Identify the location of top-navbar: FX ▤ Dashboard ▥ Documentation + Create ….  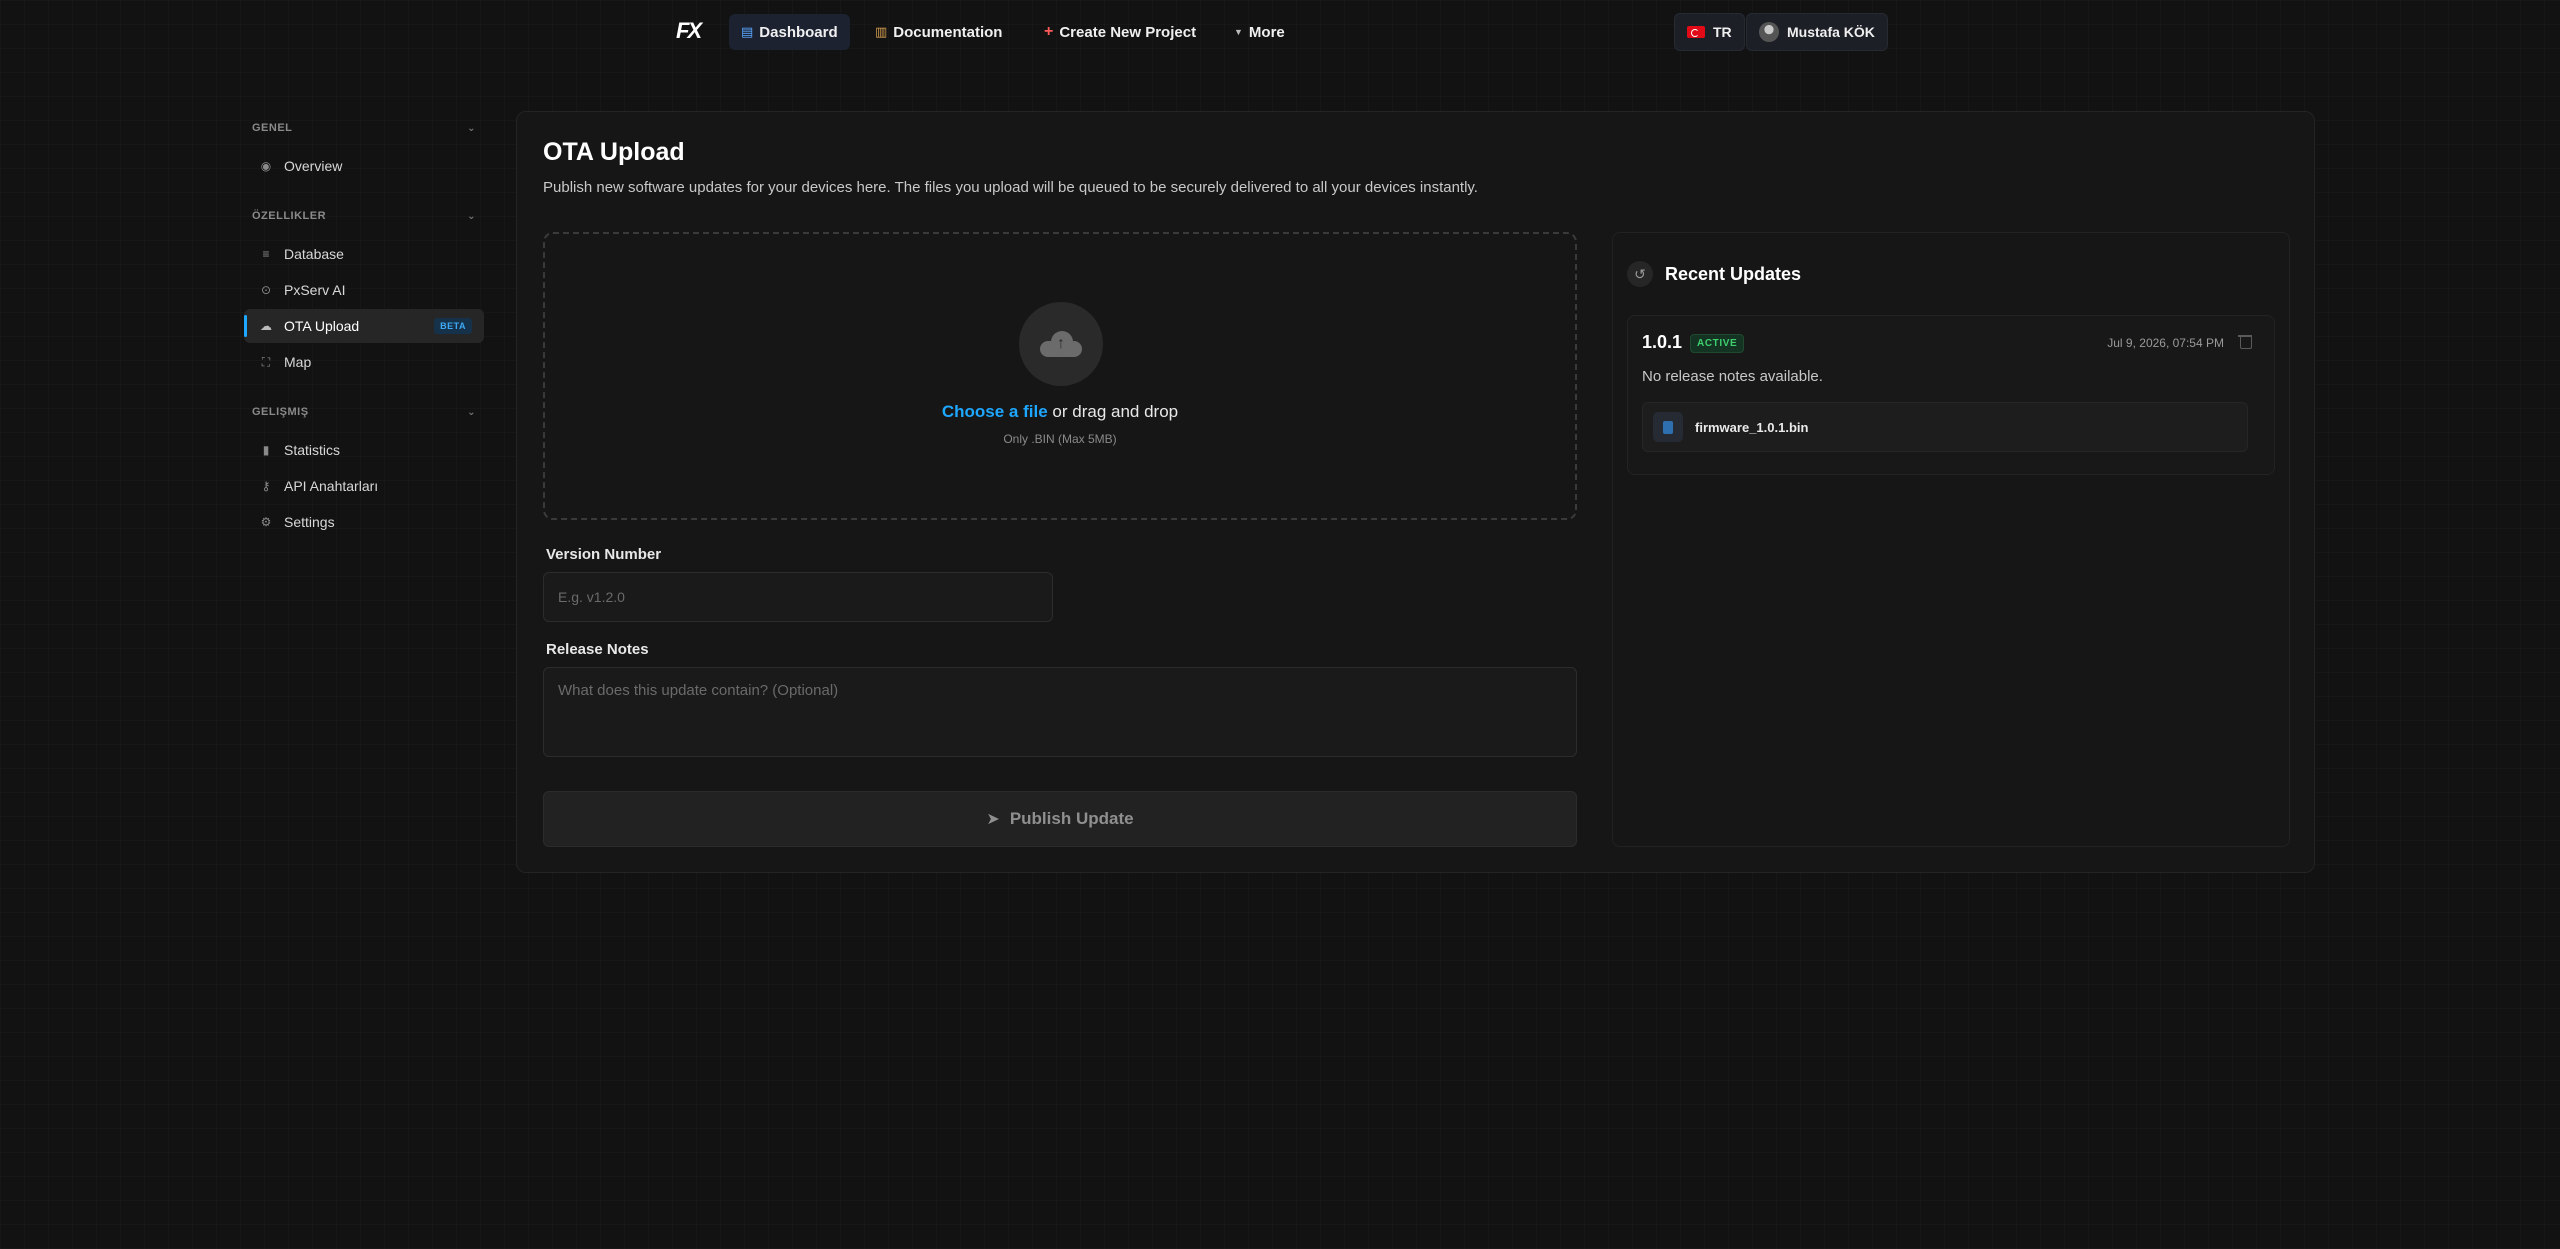
(1280, 32).